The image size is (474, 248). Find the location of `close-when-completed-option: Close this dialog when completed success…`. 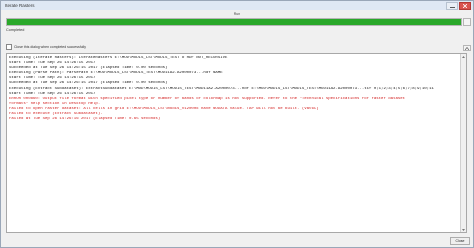

close-when-completed-option: Close this dialog when completed success… is located at coordinates (46, 47).